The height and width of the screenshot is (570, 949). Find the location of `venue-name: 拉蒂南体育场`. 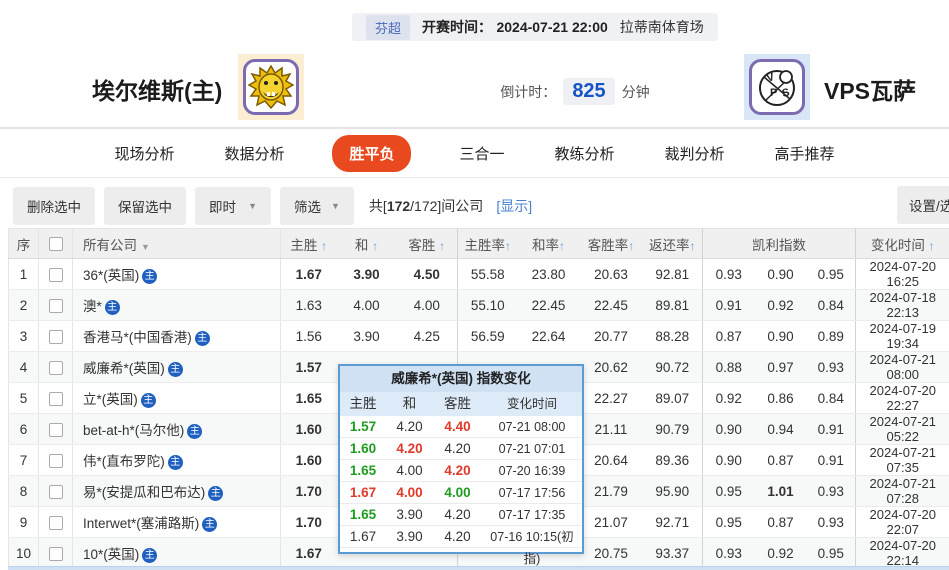

venue-name: 拉蒂南体育场 is located at coordinates (661, 27).